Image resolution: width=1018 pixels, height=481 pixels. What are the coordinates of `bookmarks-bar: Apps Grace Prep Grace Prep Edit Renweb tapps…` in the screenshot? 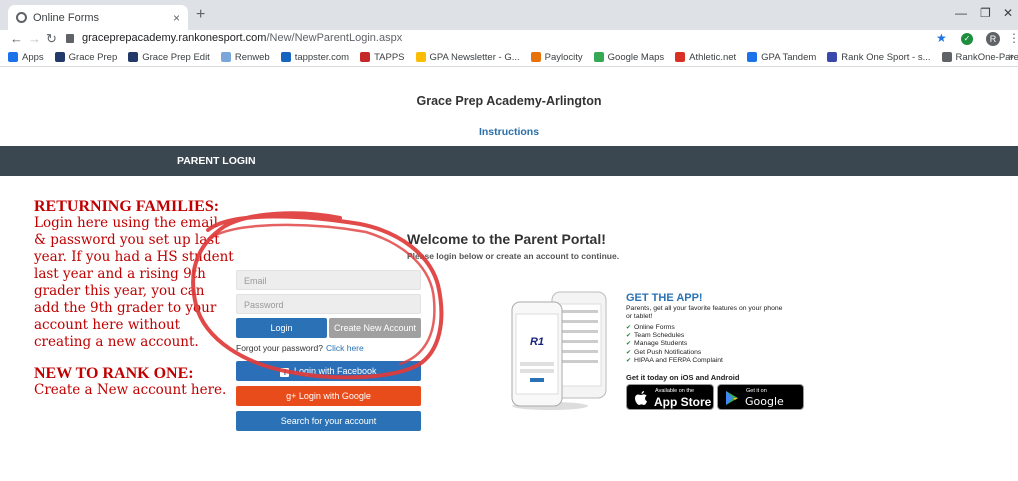 It's located at (509, 57).